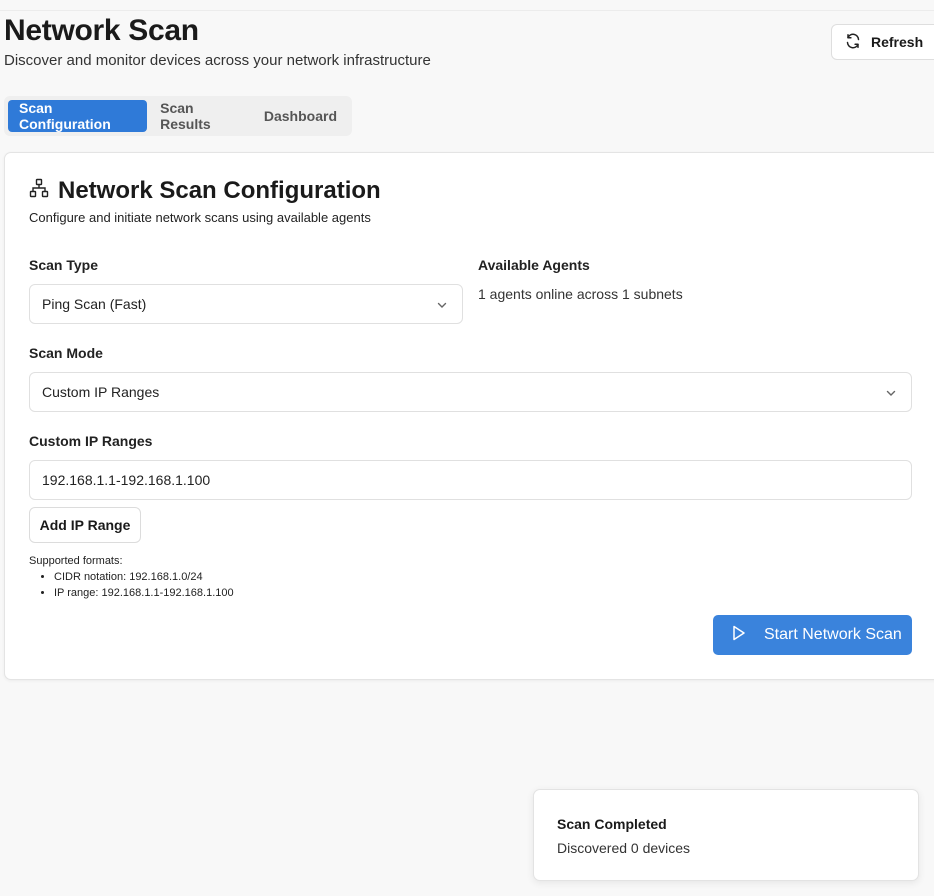  What do you see at coordinates (39, 191) in the screenshot?
I see `network-icon` at bounding box center [39, 191].